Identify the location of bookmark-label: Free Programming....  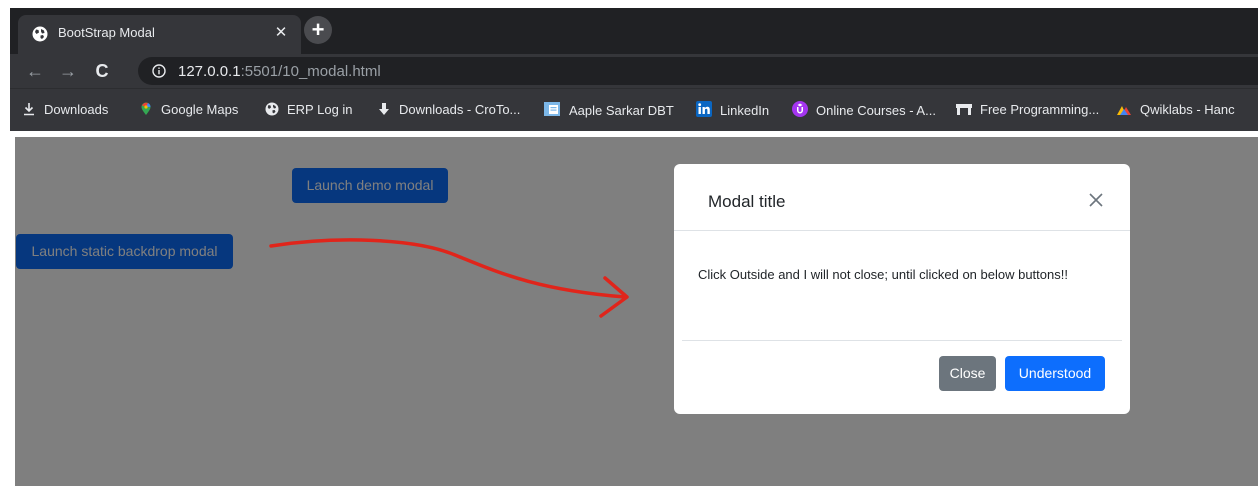
(1040, 109).